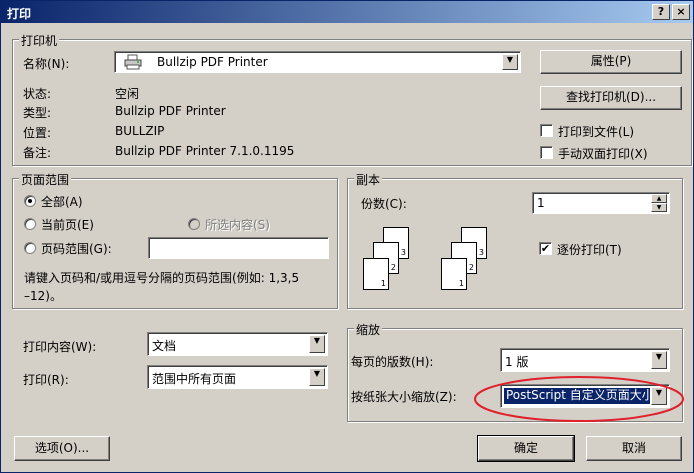  I want to click on print-to-file-label: 打印到文件(L), so click(596, 131).